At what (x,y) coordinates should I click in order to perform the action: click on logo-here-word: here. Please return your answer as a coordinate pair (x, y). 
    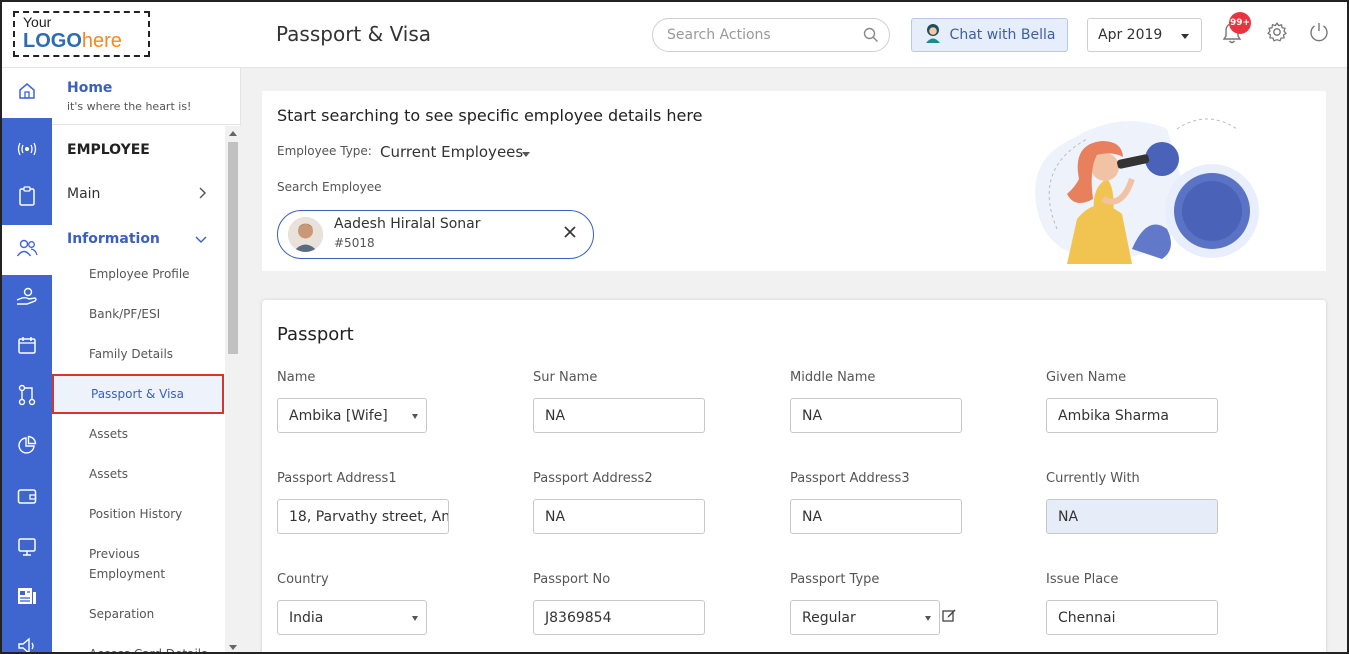
    Looking at the image, I should click on (101, 41).